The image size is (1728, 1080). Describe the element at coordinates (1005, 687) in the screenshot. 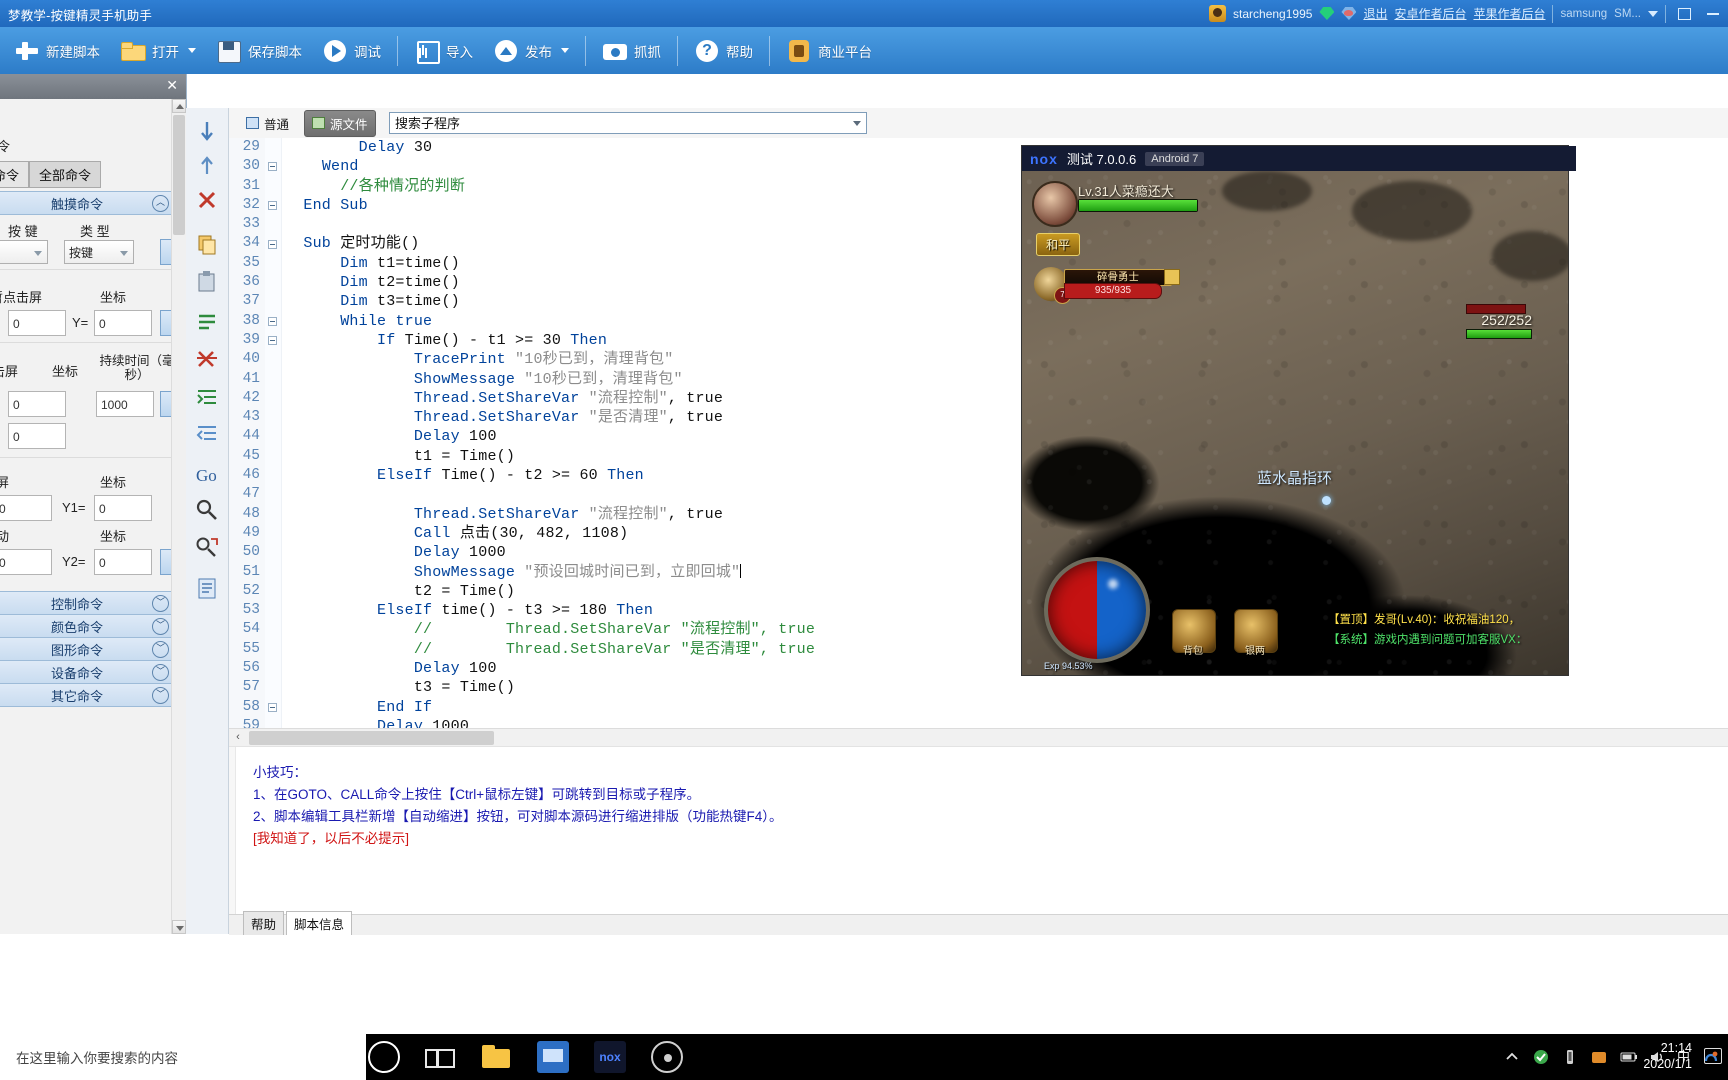

I see `code-line: t3 = Time()` at that location.